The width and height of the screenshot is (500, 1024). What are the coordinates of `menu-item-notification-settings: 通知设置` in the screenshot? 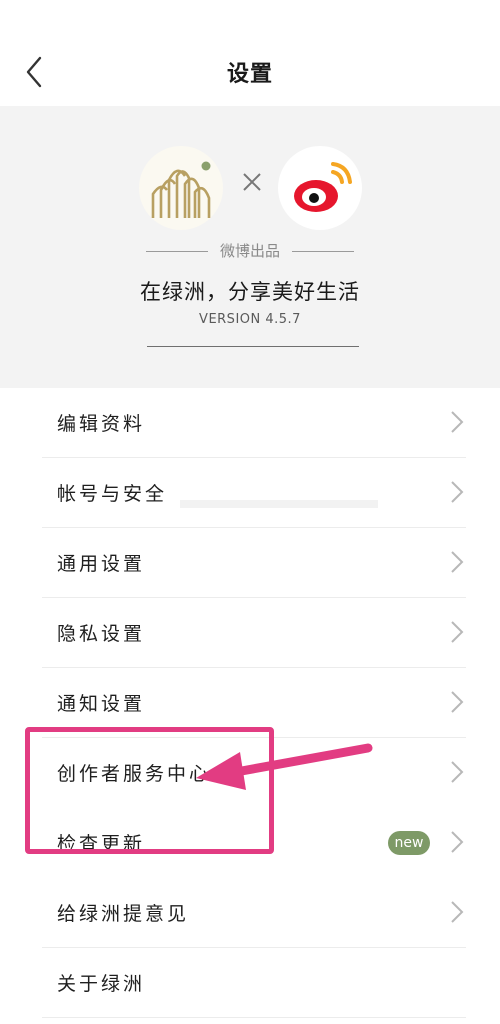 It's located at (250, 703).